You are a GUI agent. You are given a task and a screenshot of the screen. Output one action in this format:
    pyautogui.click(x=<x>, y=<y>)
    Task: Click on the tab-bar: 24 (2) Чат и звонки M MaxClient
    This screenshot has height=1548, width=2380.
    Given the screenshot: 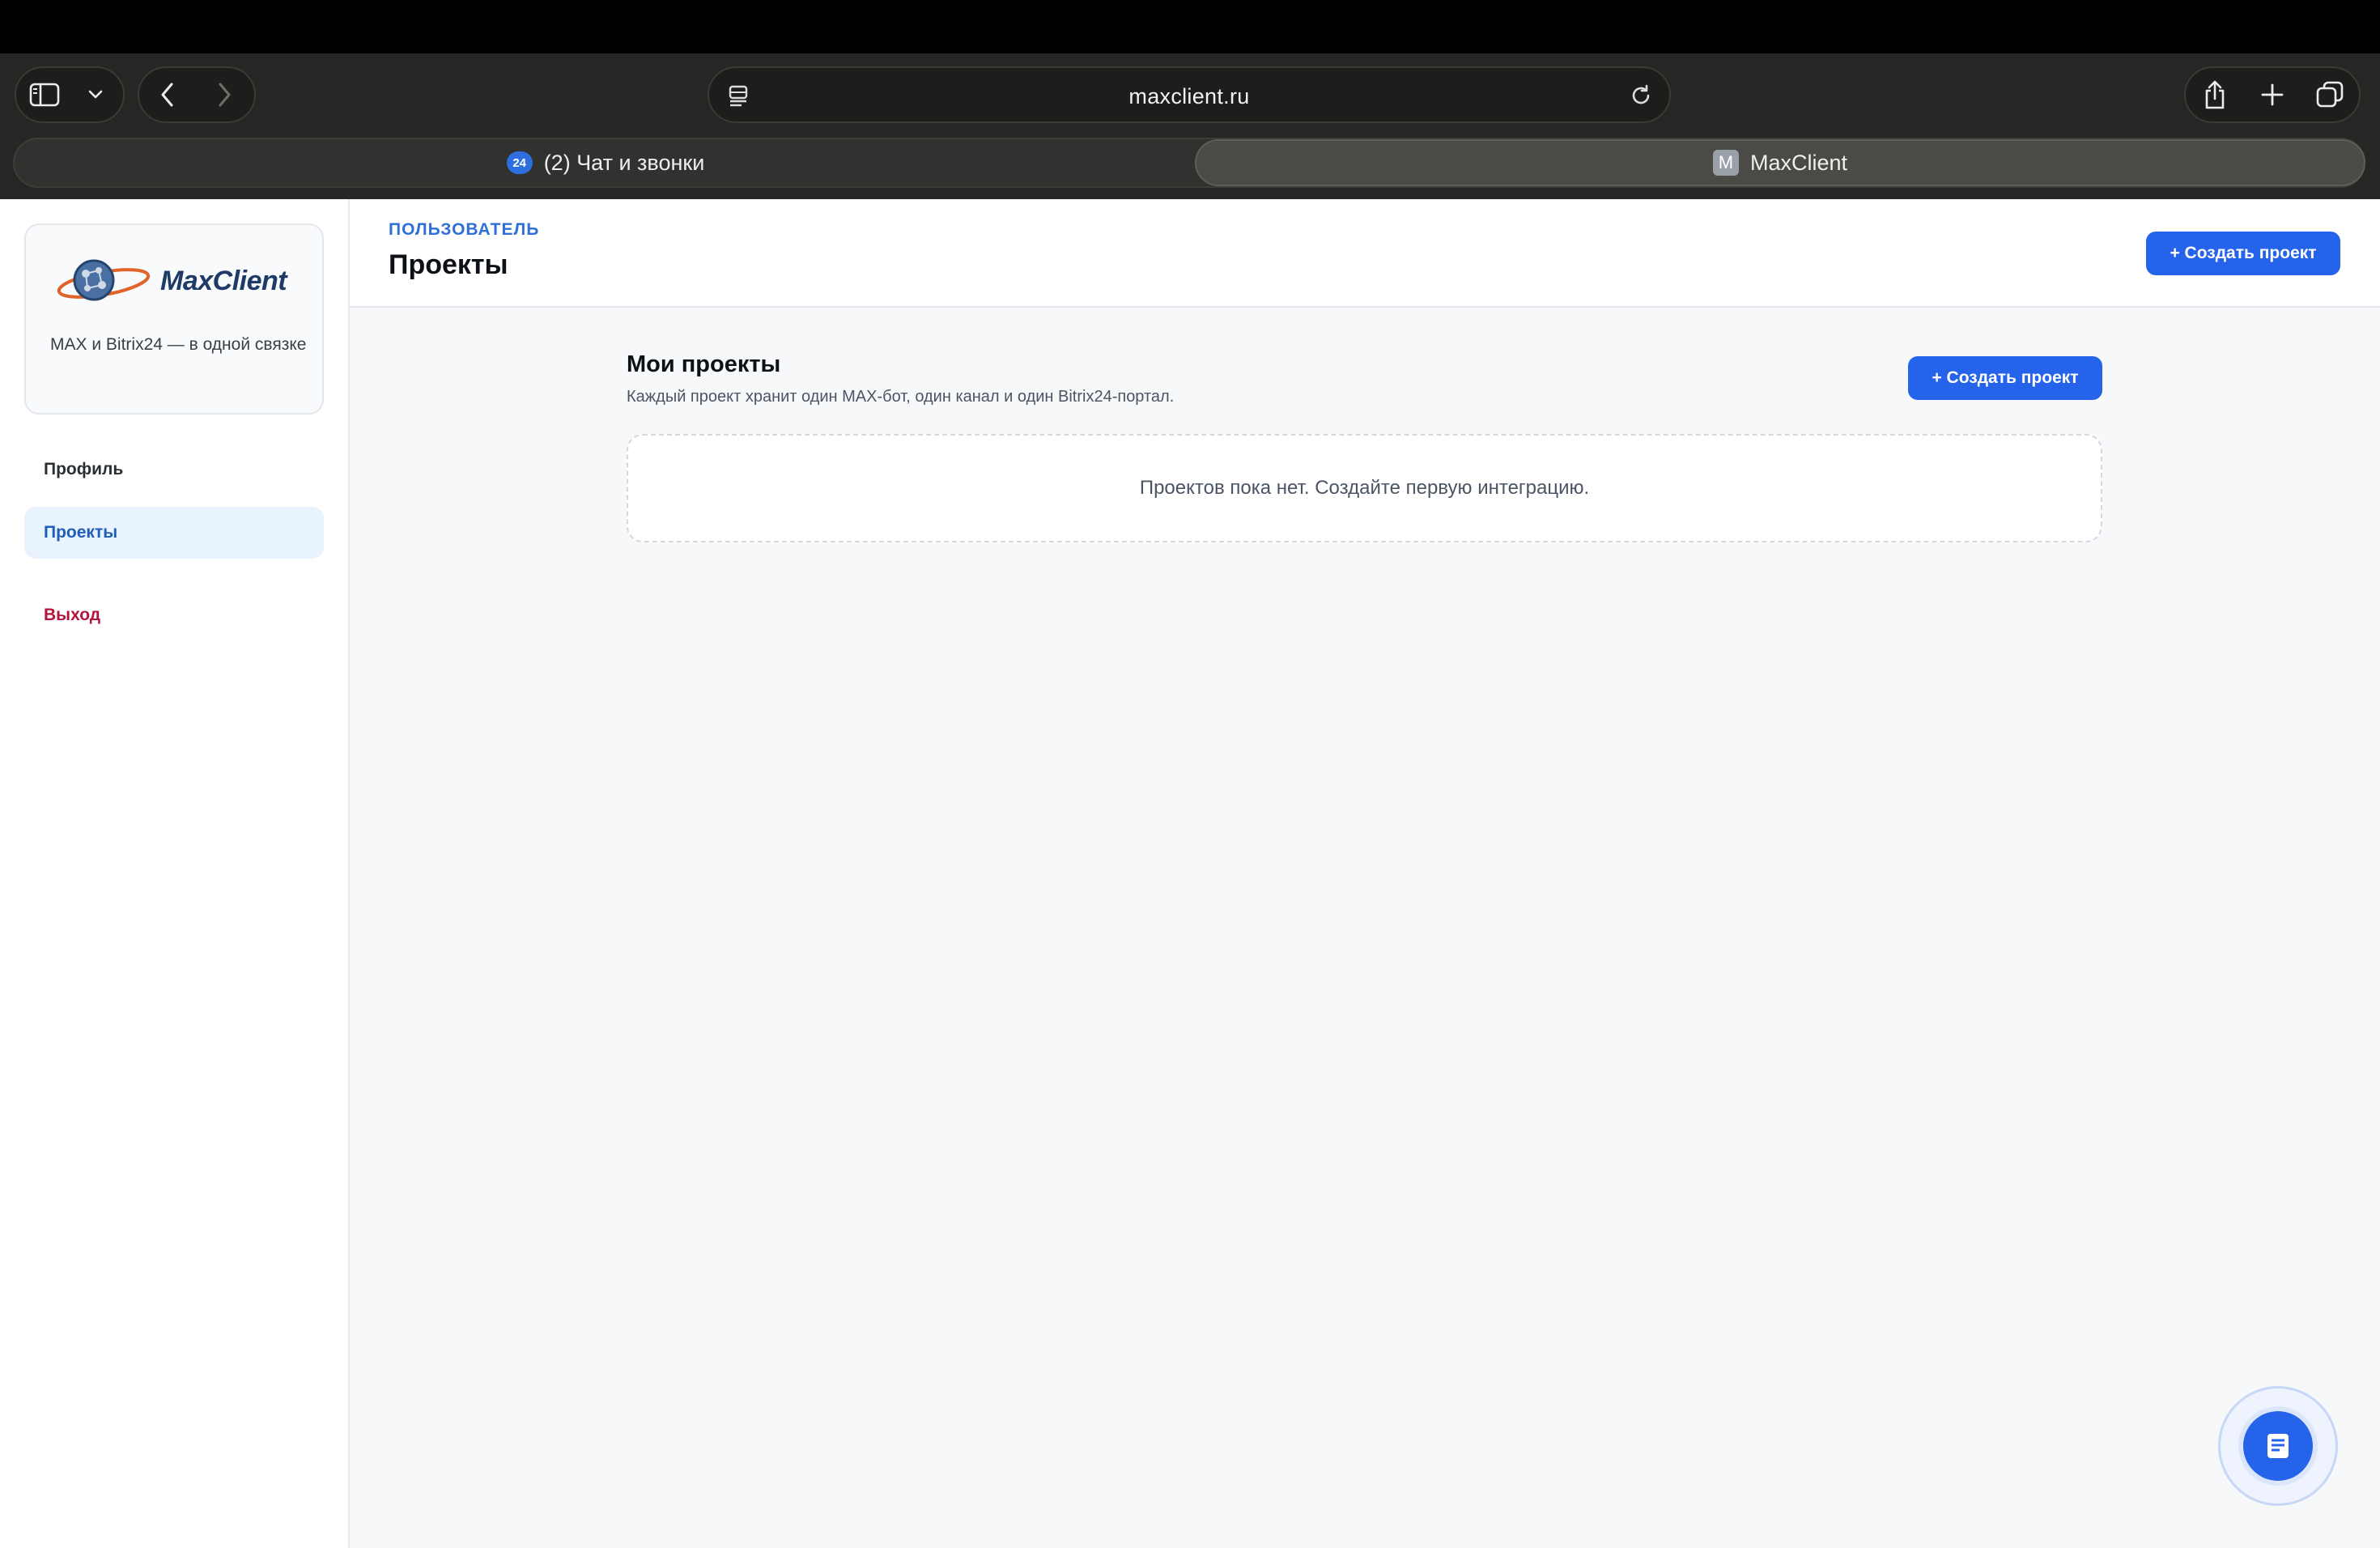 What is the action you would take?
    pyautogui.click(x=1189, y=163)
    